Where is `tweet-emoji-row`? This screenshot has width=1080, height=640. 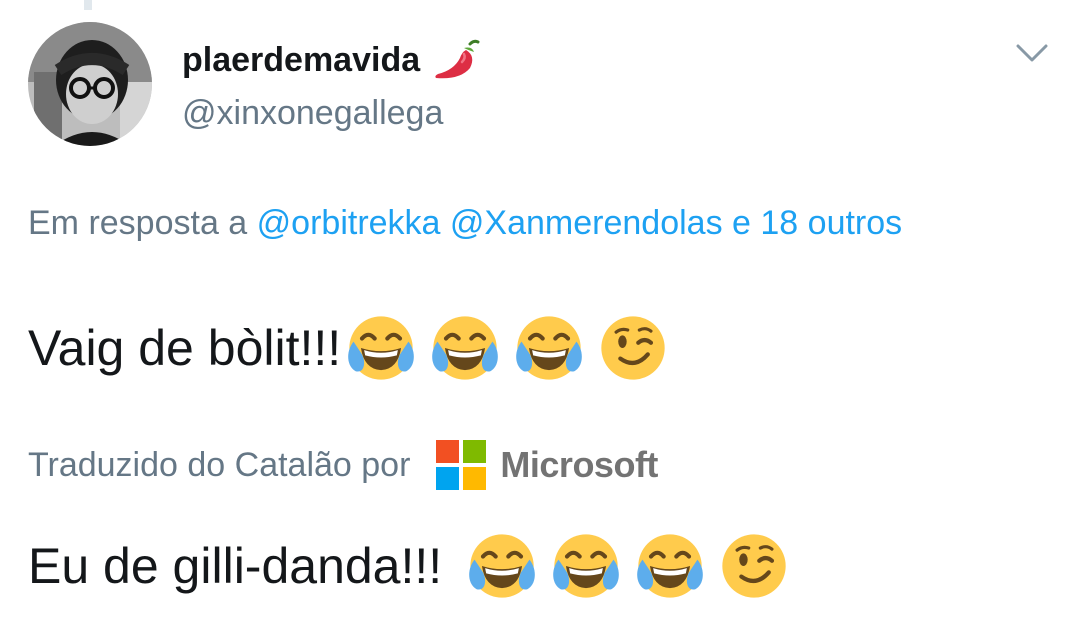
tweet-emoji-row is located at coordinates (507, 348).